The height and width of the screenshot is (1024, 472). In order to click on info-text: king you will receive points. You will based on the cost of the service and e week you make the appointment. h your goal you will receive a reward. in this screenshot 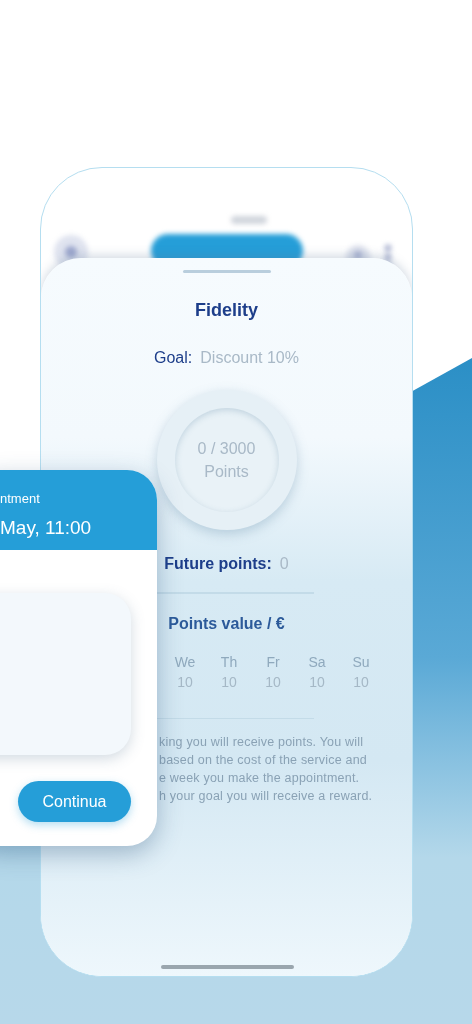, I will do `click(266, 769)`.